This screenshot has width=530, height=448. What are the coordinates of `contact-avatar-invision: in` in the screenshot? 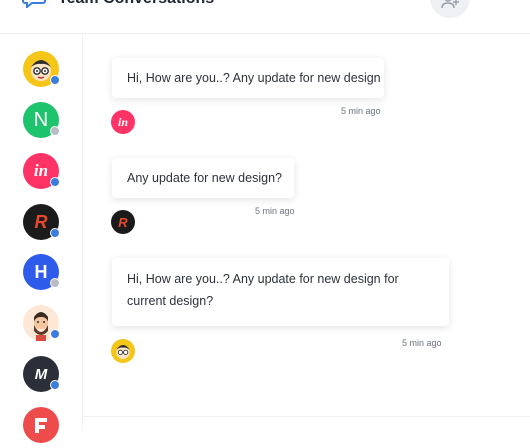 It's located at (41, 171).